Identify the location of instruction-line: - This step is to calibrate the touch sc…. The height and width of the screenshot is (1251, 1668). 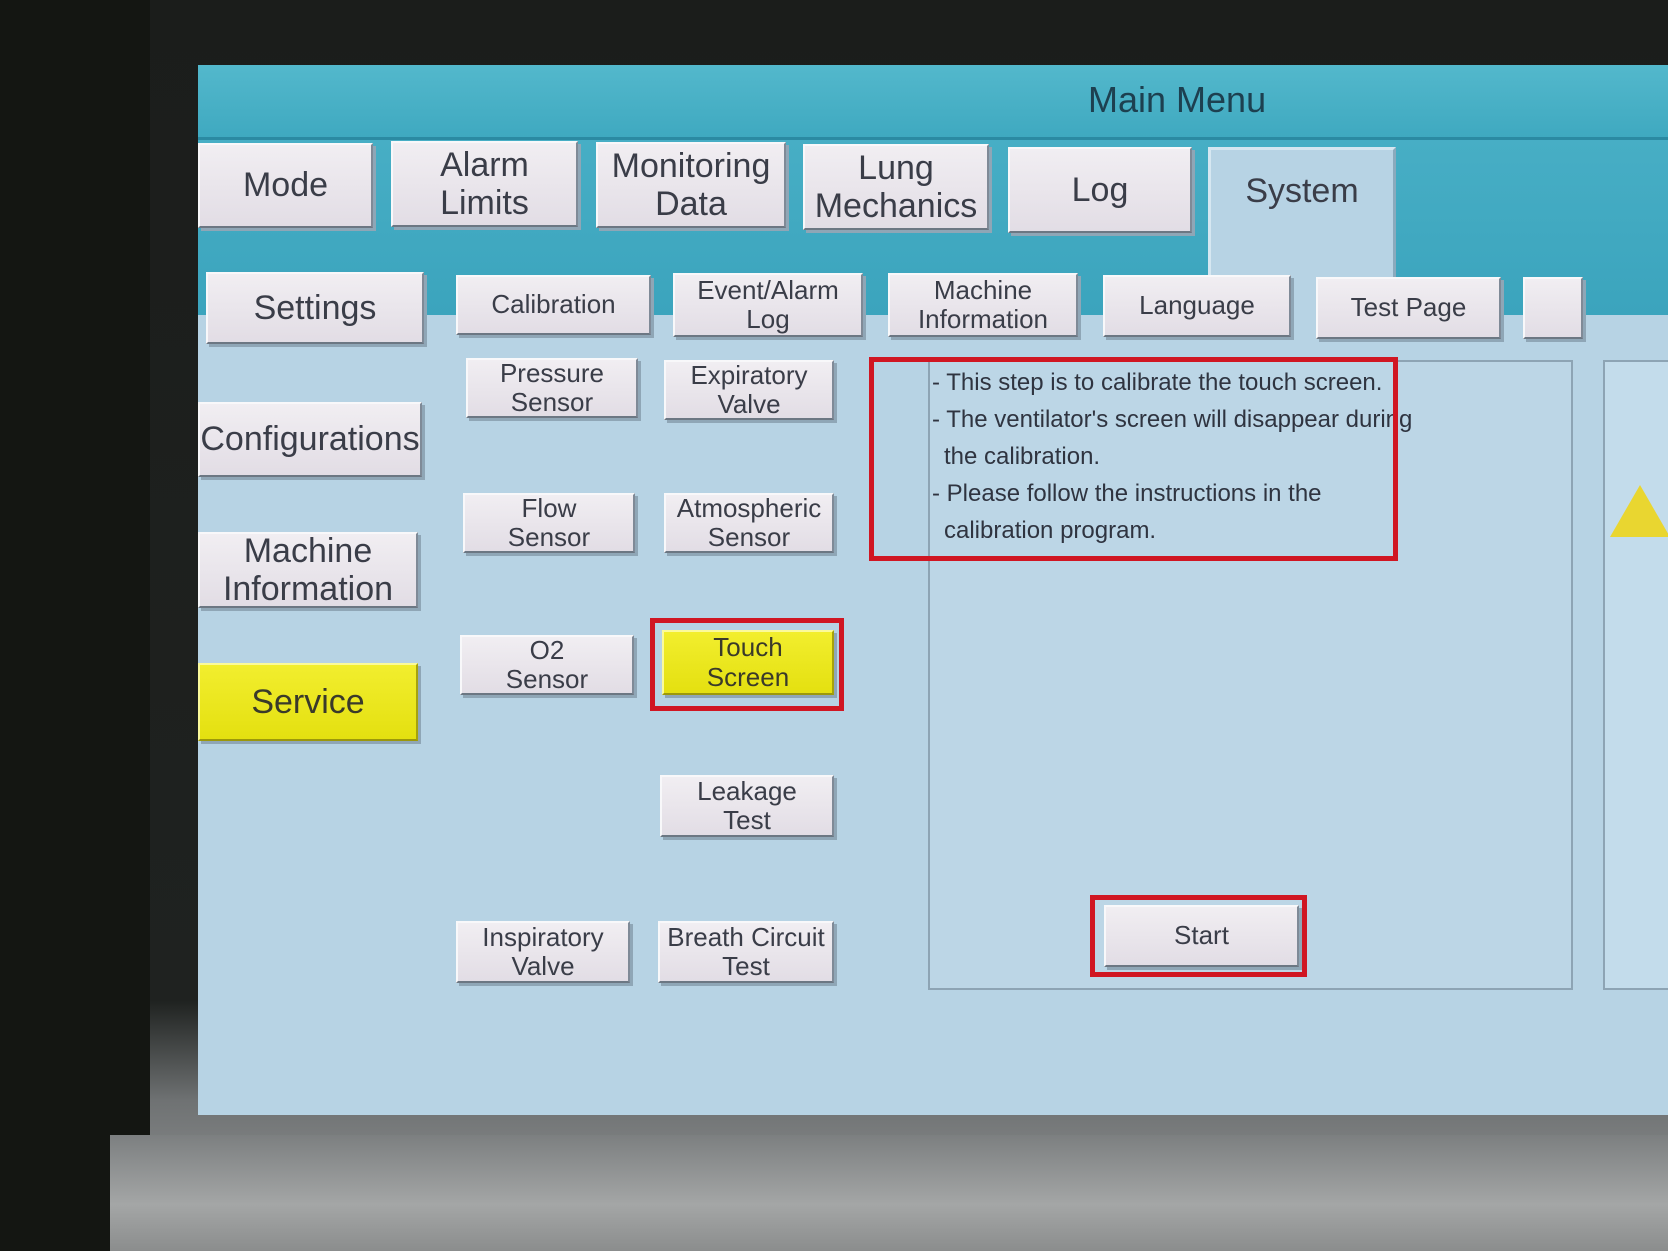
(1157, 382).